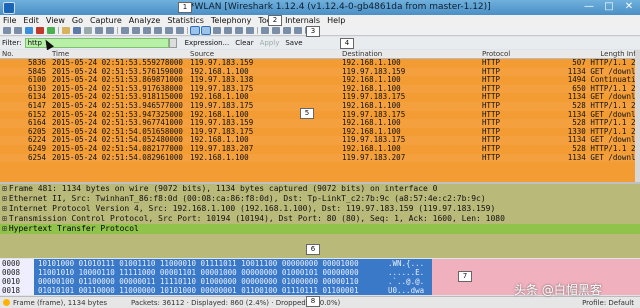 This screenshot has width=640, height=308. I want to click on packet-time: 2015-05-24 02:51:53.967741000, so click(117, 123).